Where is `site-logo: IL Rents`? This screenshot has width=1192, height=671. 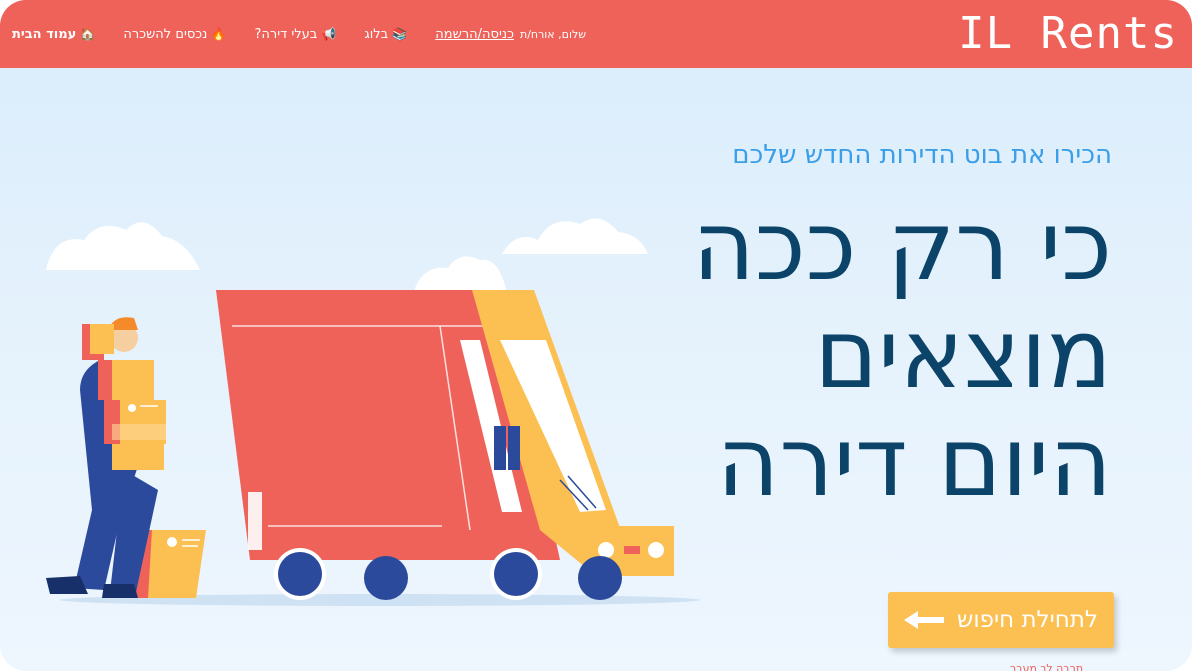
site-logo: IL Rents is located at coordinates (1068, 34).